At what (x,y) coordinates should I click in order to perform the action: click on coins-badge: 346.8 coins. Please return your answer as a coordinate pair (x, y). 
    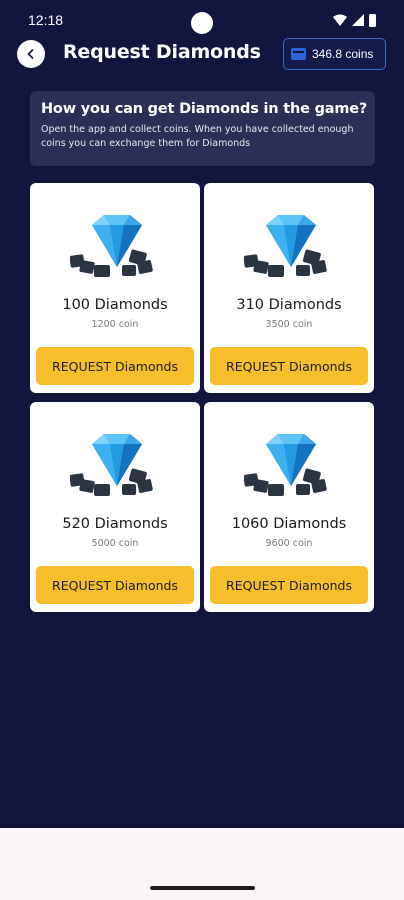
    Looking at the image, I should click on (334, 54).